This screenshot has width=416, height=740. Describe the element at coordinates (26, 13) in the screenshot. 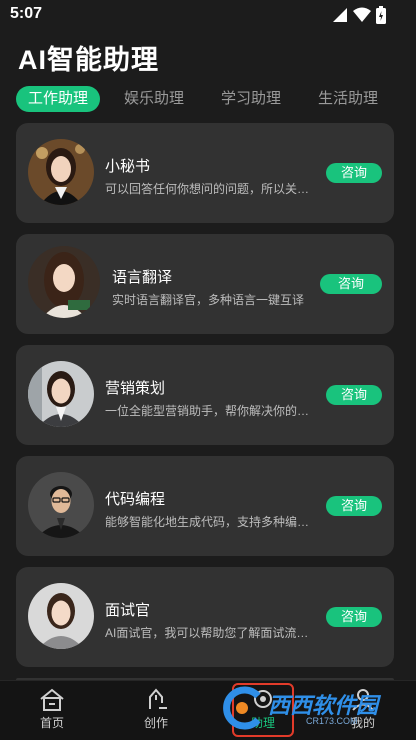

I see `status-time: 5:07` at that location.